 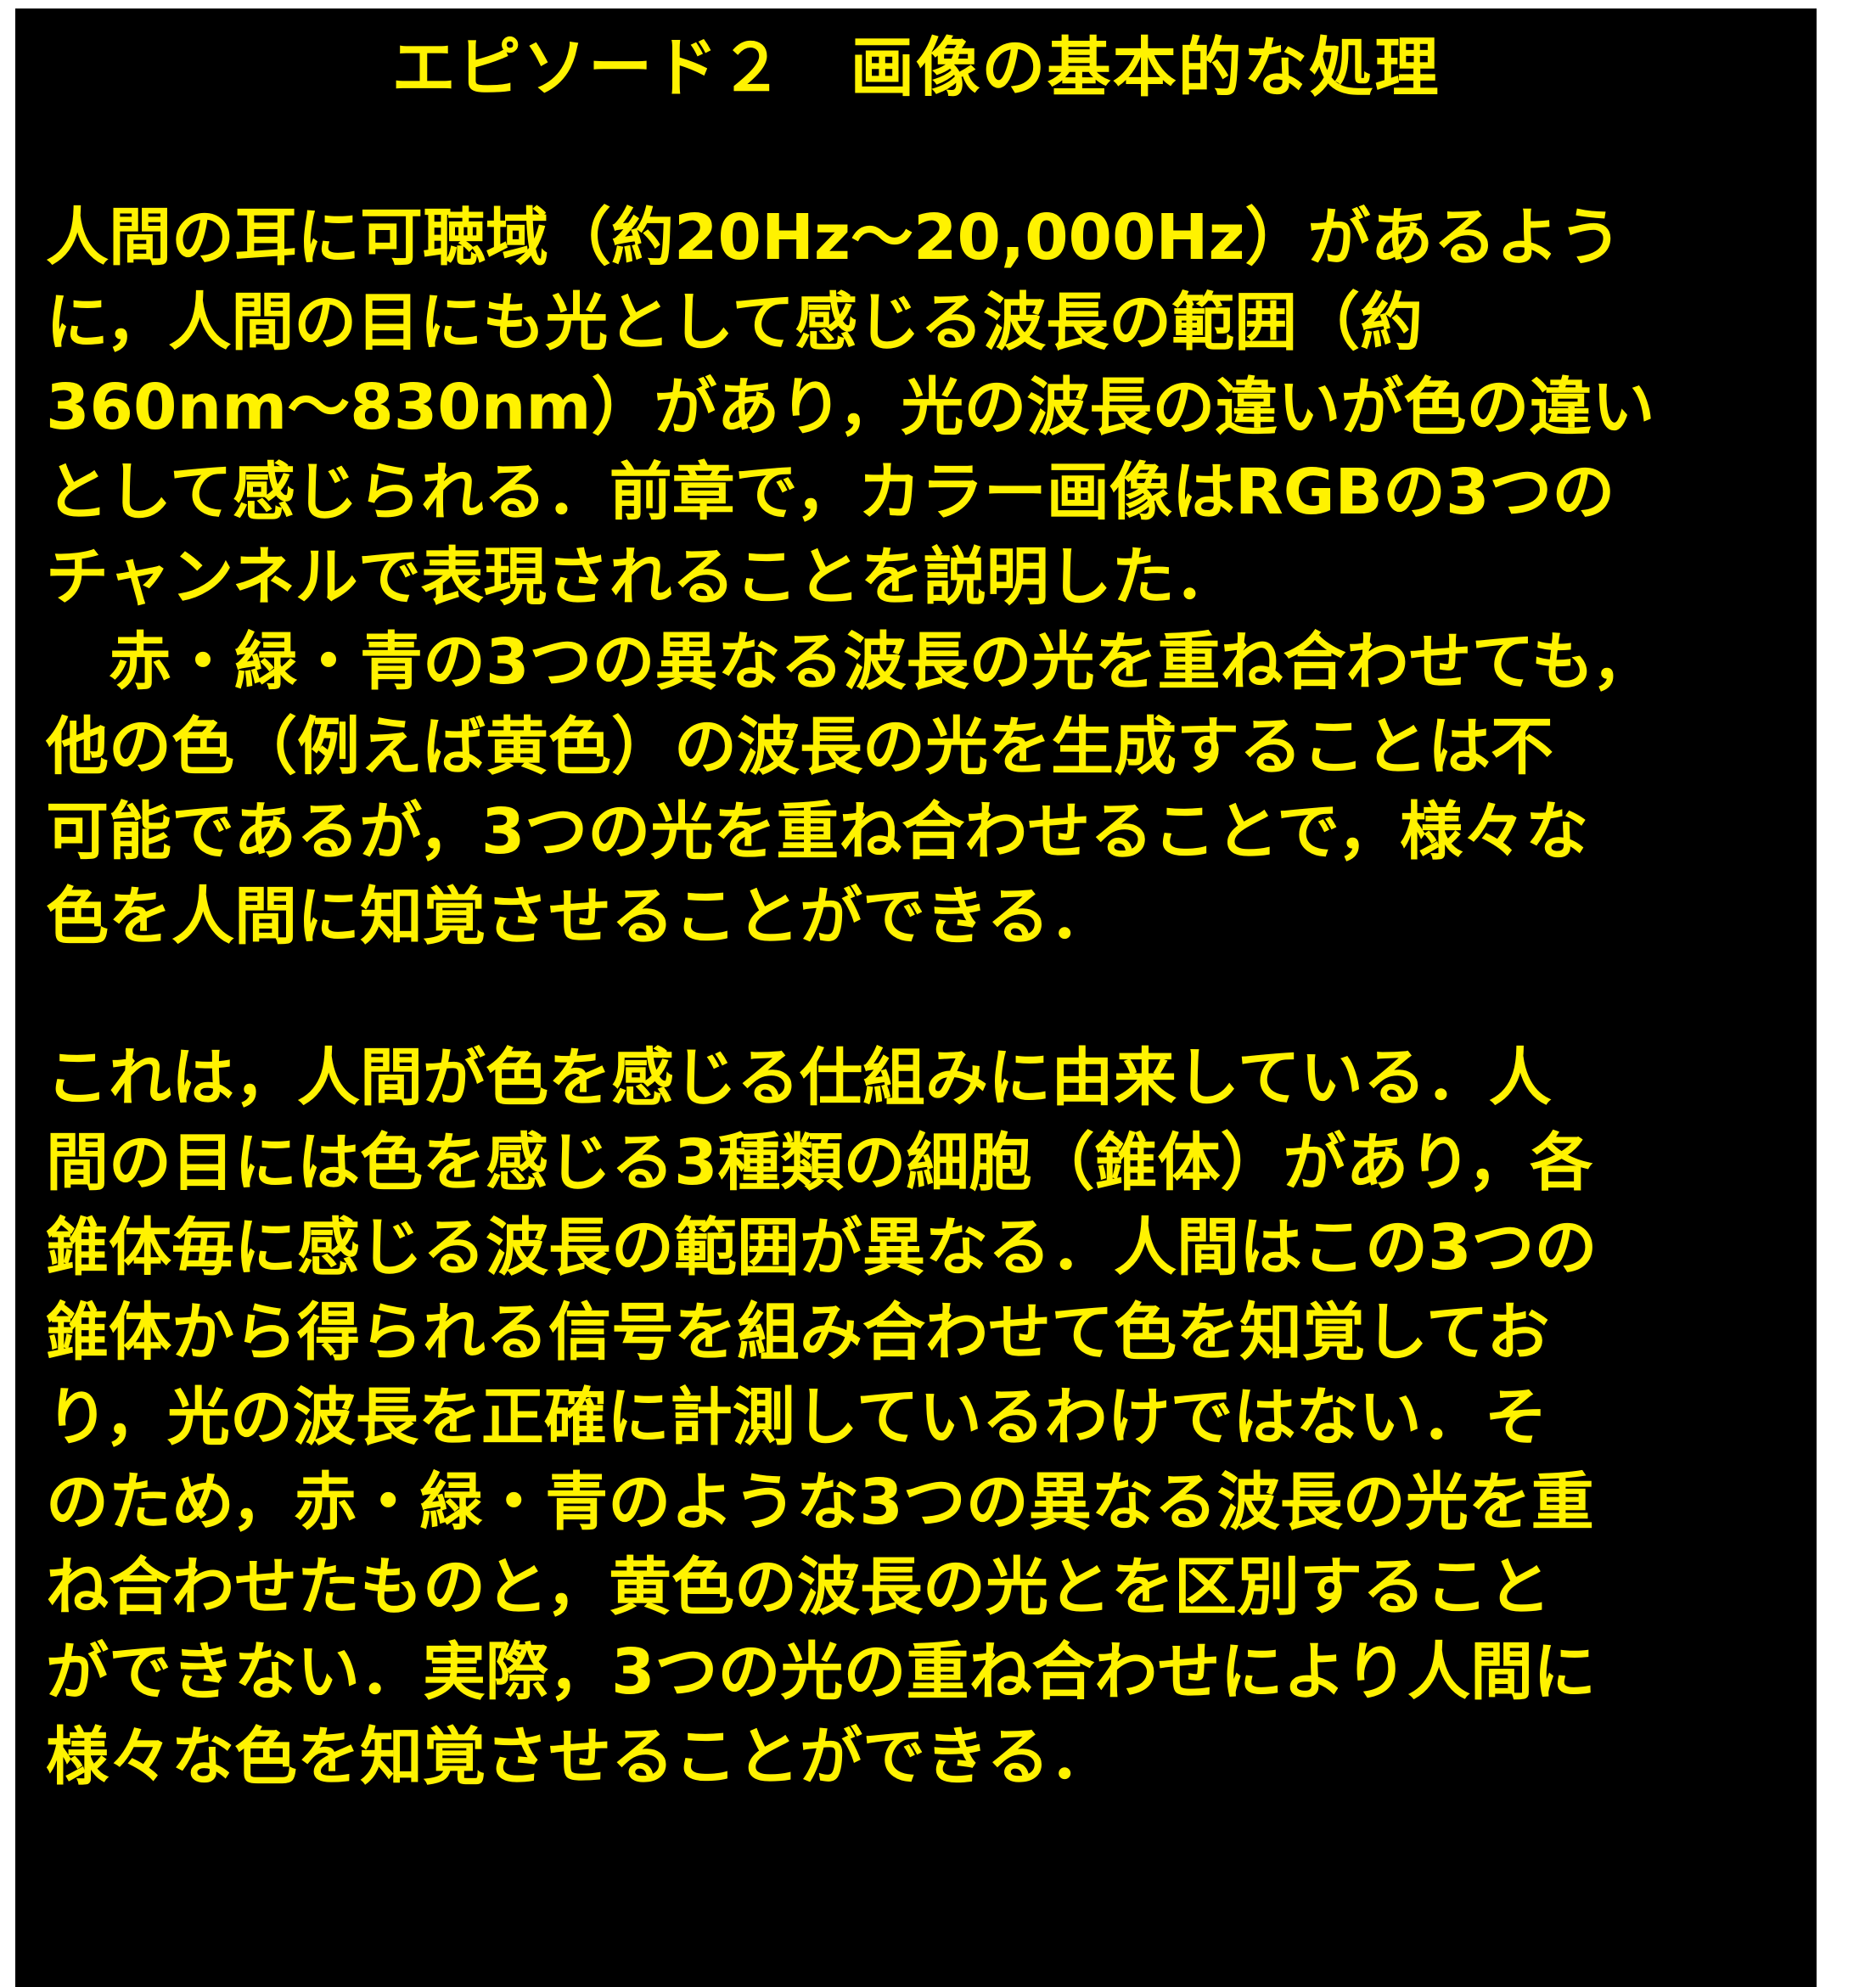 What do you see at coordinates (799, 1588) in the screenshot?
I see `paragraph-2-line: ね合わせたものと，黄色の波長の光とを区別すること` at bounding box center [799, 1588].